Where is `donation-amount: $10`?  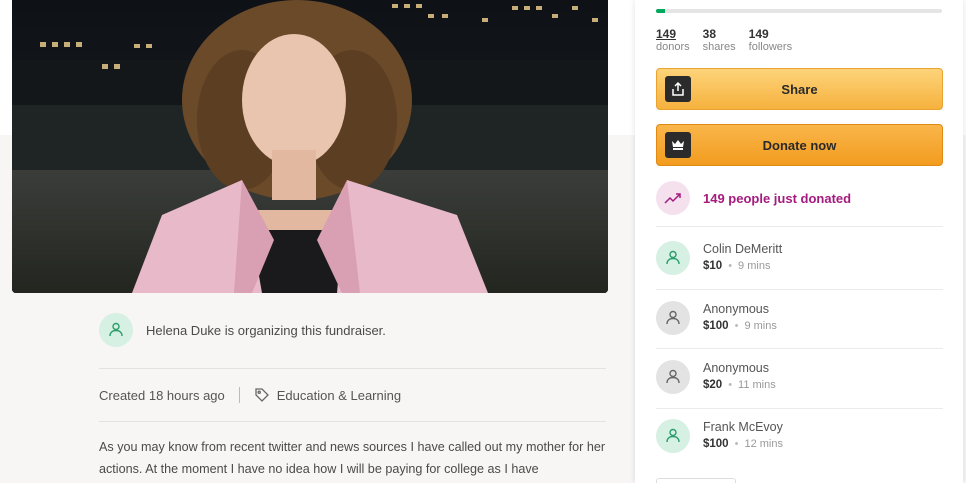
donation-amount: $10 is located at coordinates (713, 266).